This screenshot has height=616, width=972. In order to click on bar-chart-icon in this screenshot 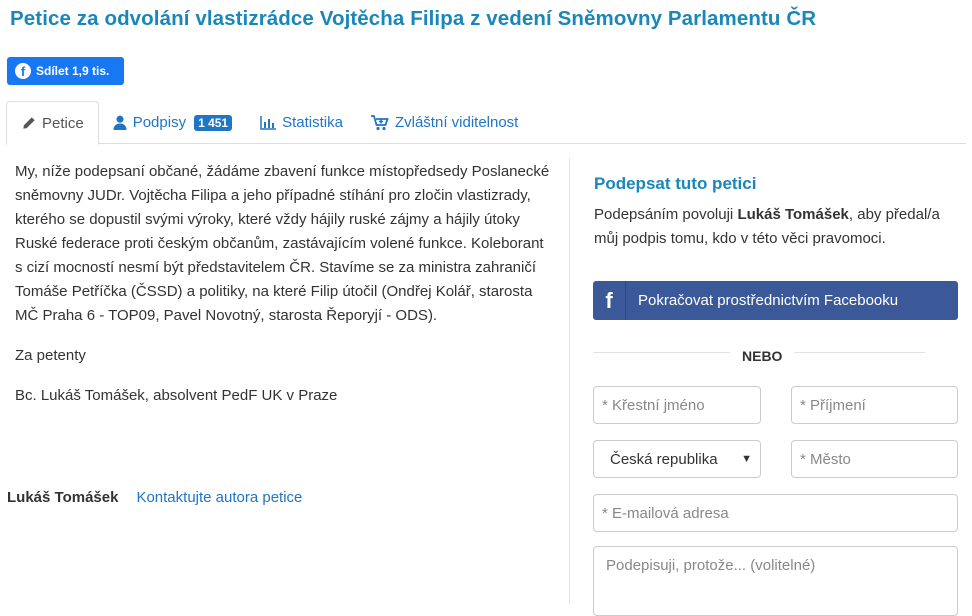, I will do `click(268, 122)`.